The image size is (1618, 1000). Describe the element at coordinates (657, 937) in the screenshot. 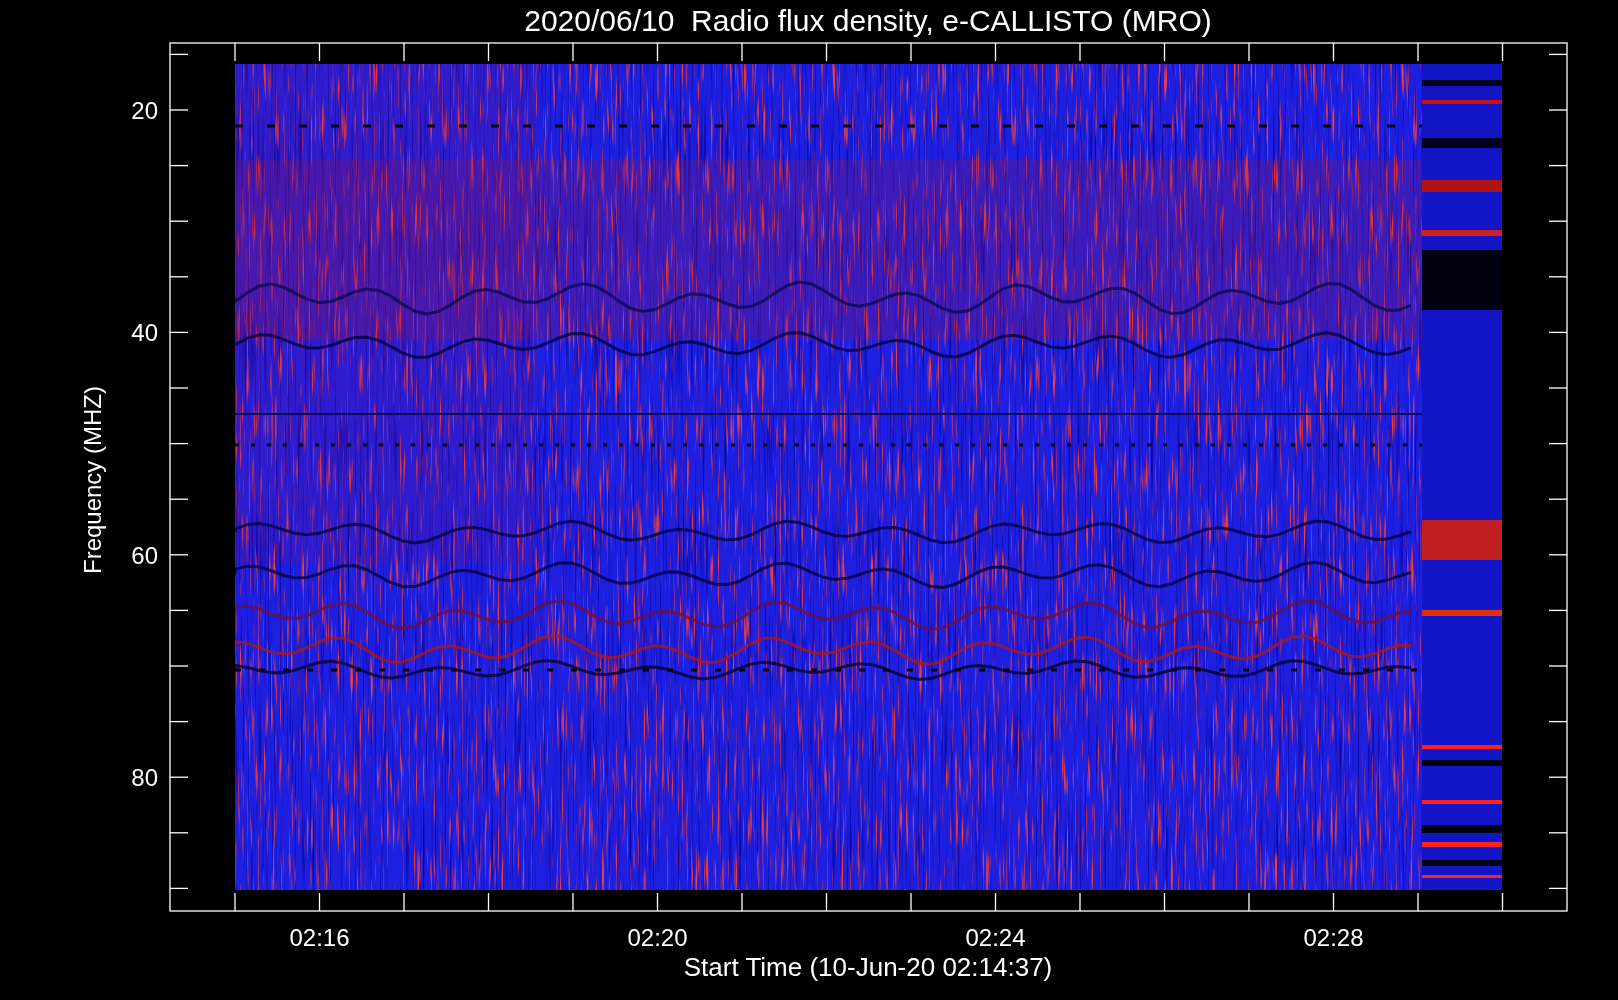

I see `axis-tick-label: 02:20` at that location.